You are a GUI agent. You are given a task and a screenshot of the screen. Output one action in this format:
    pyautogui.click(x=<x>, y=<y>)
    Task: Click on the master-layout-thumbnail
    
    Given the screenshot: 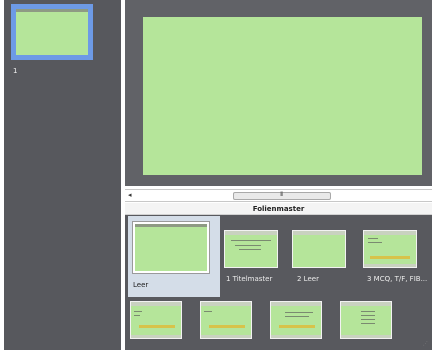 What is the action you would take?
    pyautogui.click(x=171, y=247)
    